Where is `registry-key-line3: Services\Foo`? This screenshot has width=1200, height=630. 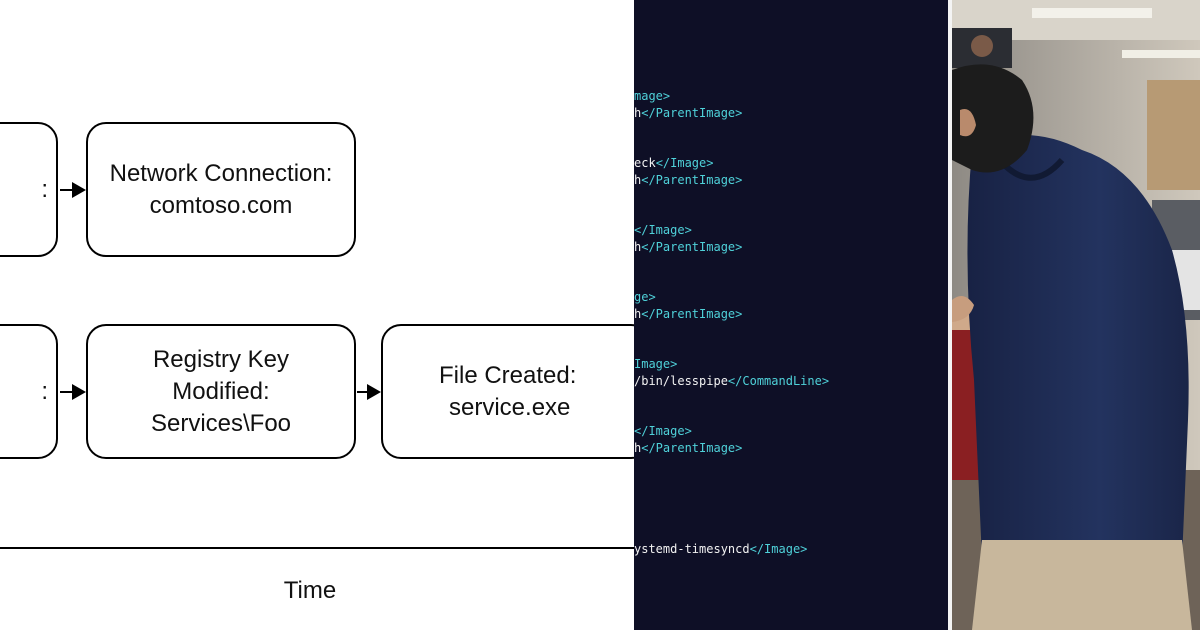
registry-key-line3: Services\Foo is located at coordinates (221, 423).